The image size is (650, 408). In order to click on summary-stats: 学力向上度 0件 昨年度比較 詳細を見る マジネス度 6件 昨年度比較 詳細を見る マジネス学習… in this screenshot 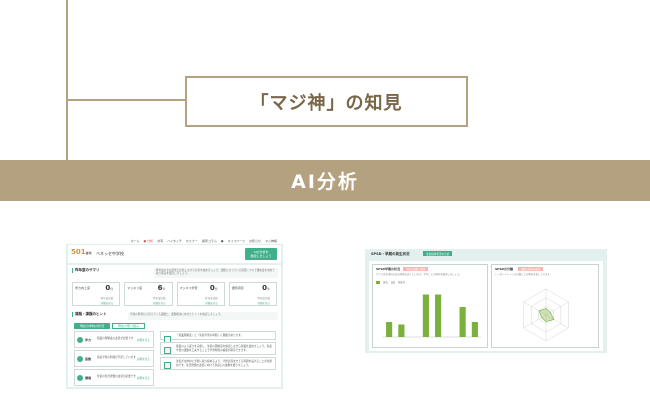, I will do `click(174, 294)`.